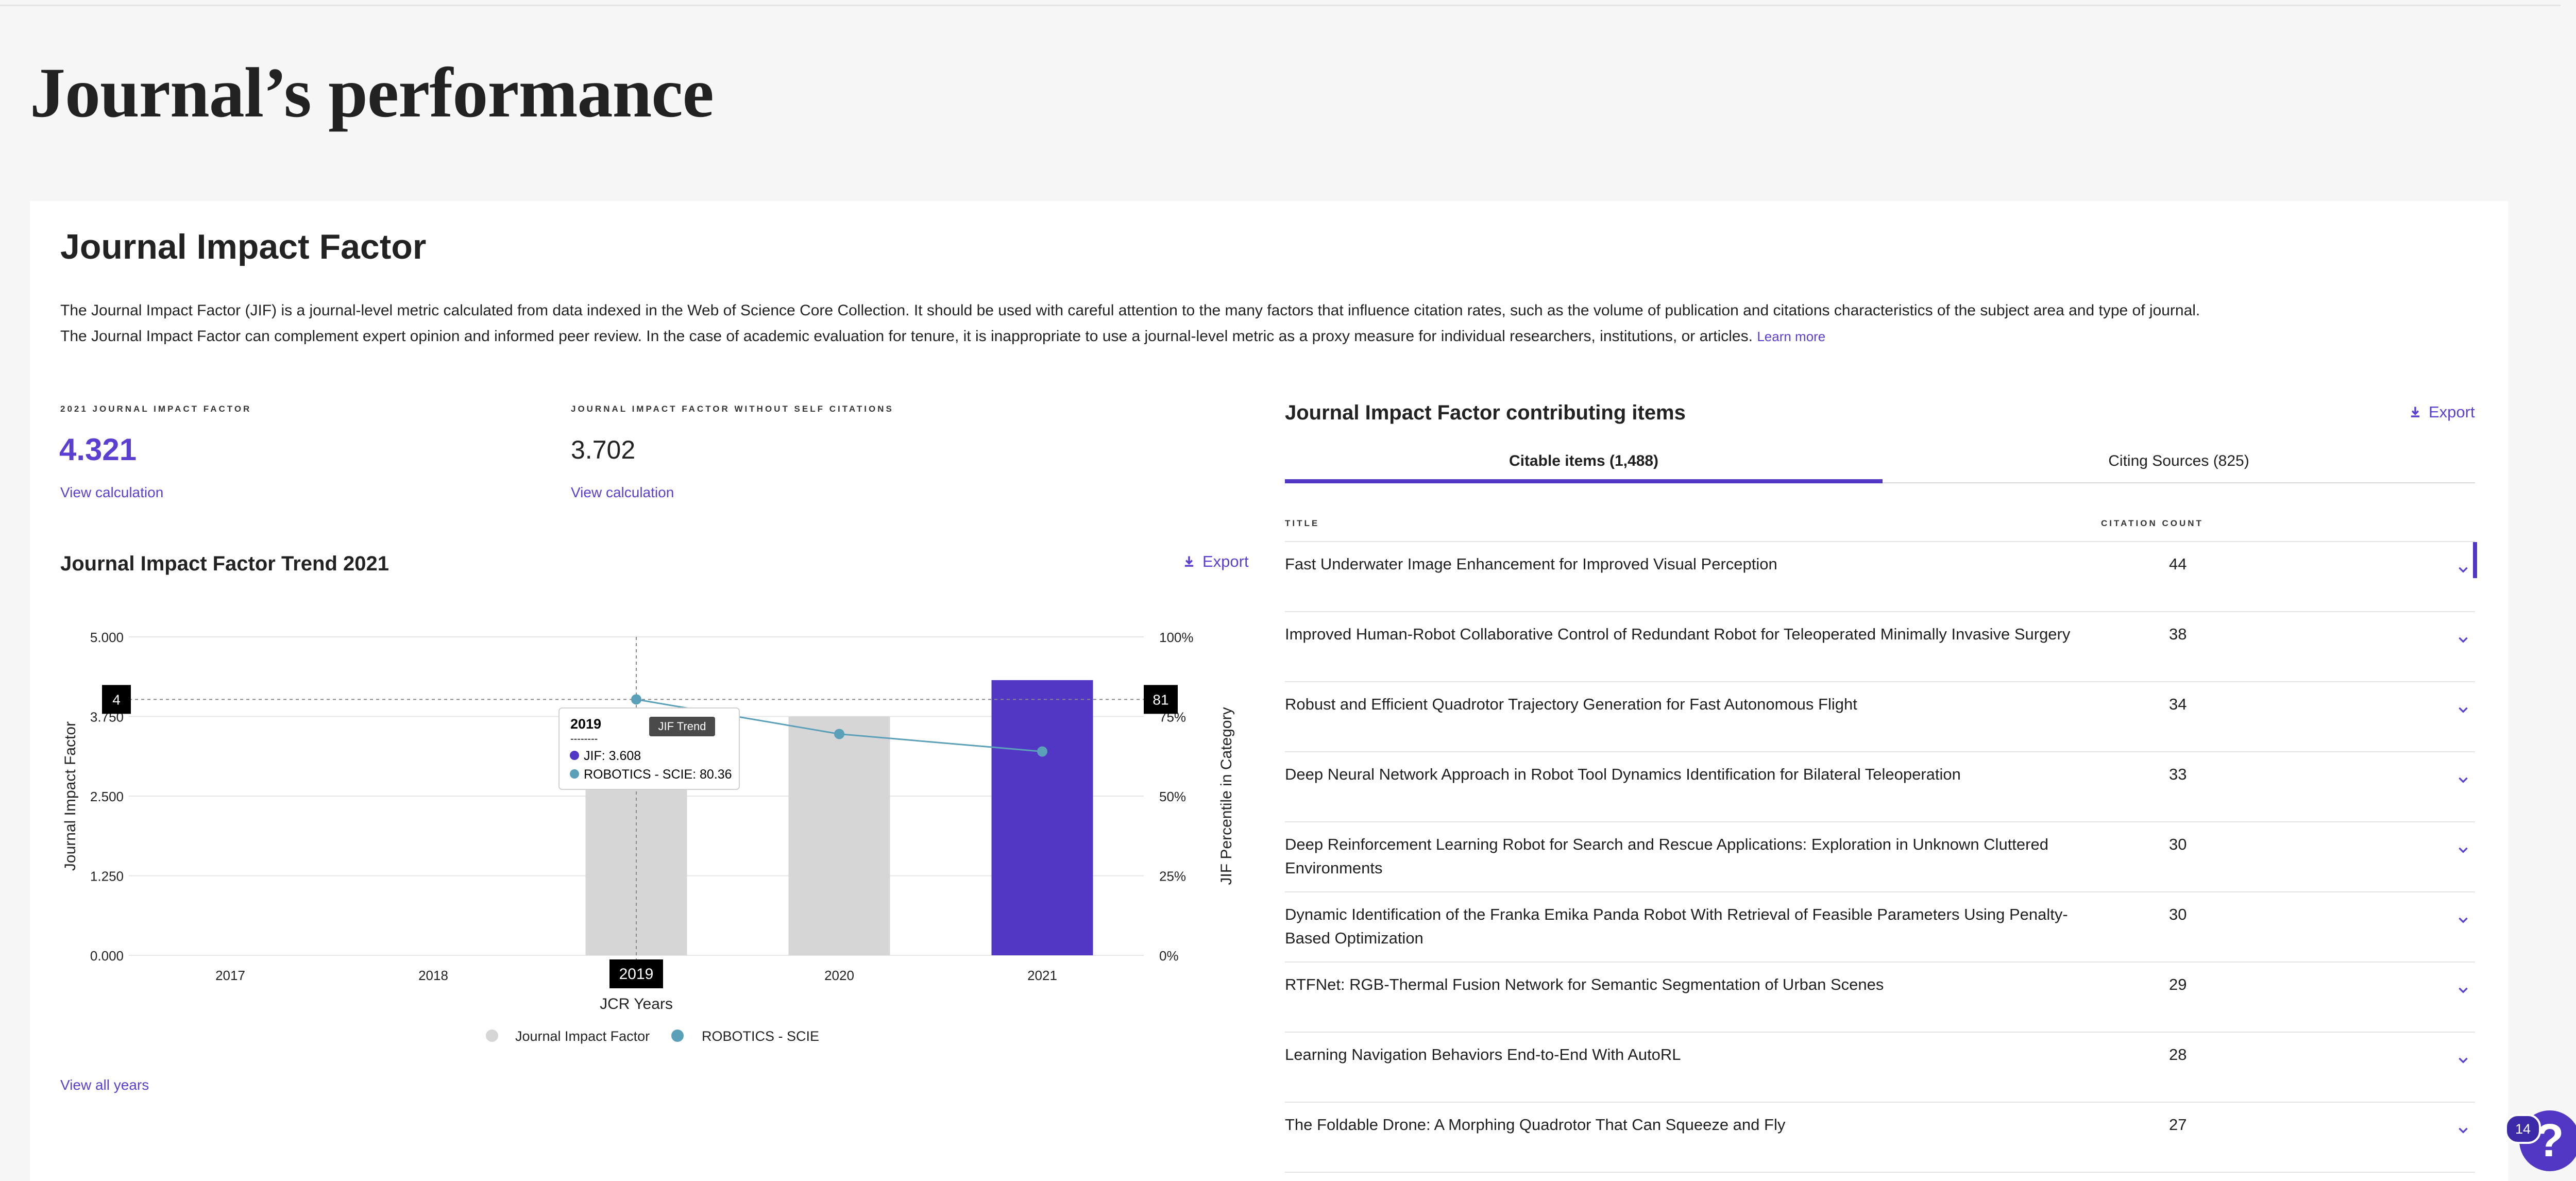  Describe the element at coordinates (244, 246) in the screenshot. I see `section-title: Journal Impact Factor` at that location.